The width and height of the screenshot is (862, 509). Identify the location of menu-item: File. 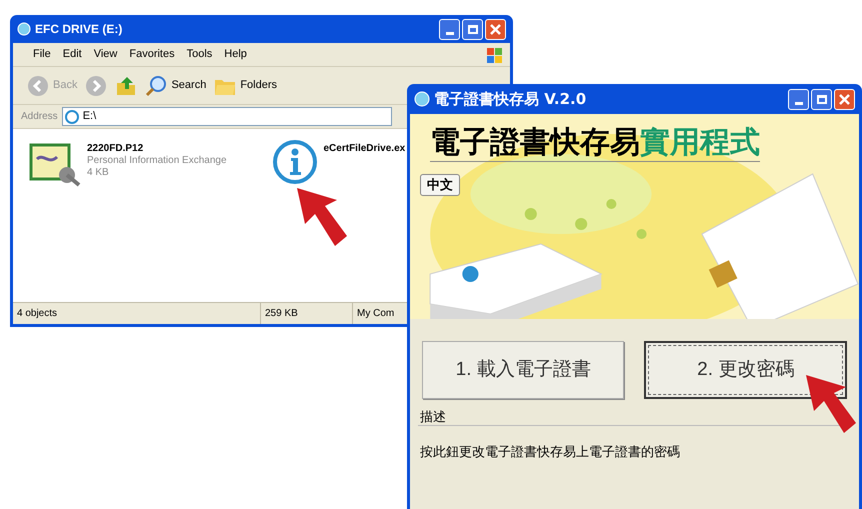
(42, 54).